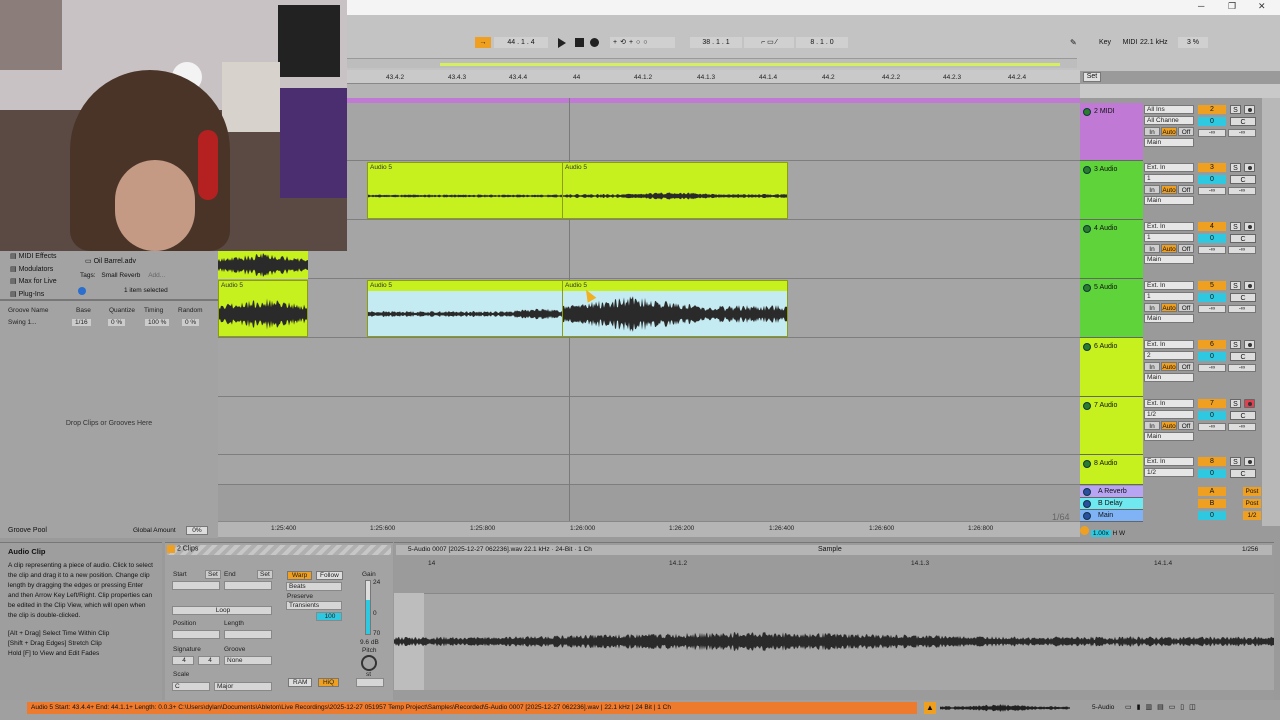  Describe the element at coordinates (157, 322) in the screenshot. I see `groove-cell: 100 %` at that location.